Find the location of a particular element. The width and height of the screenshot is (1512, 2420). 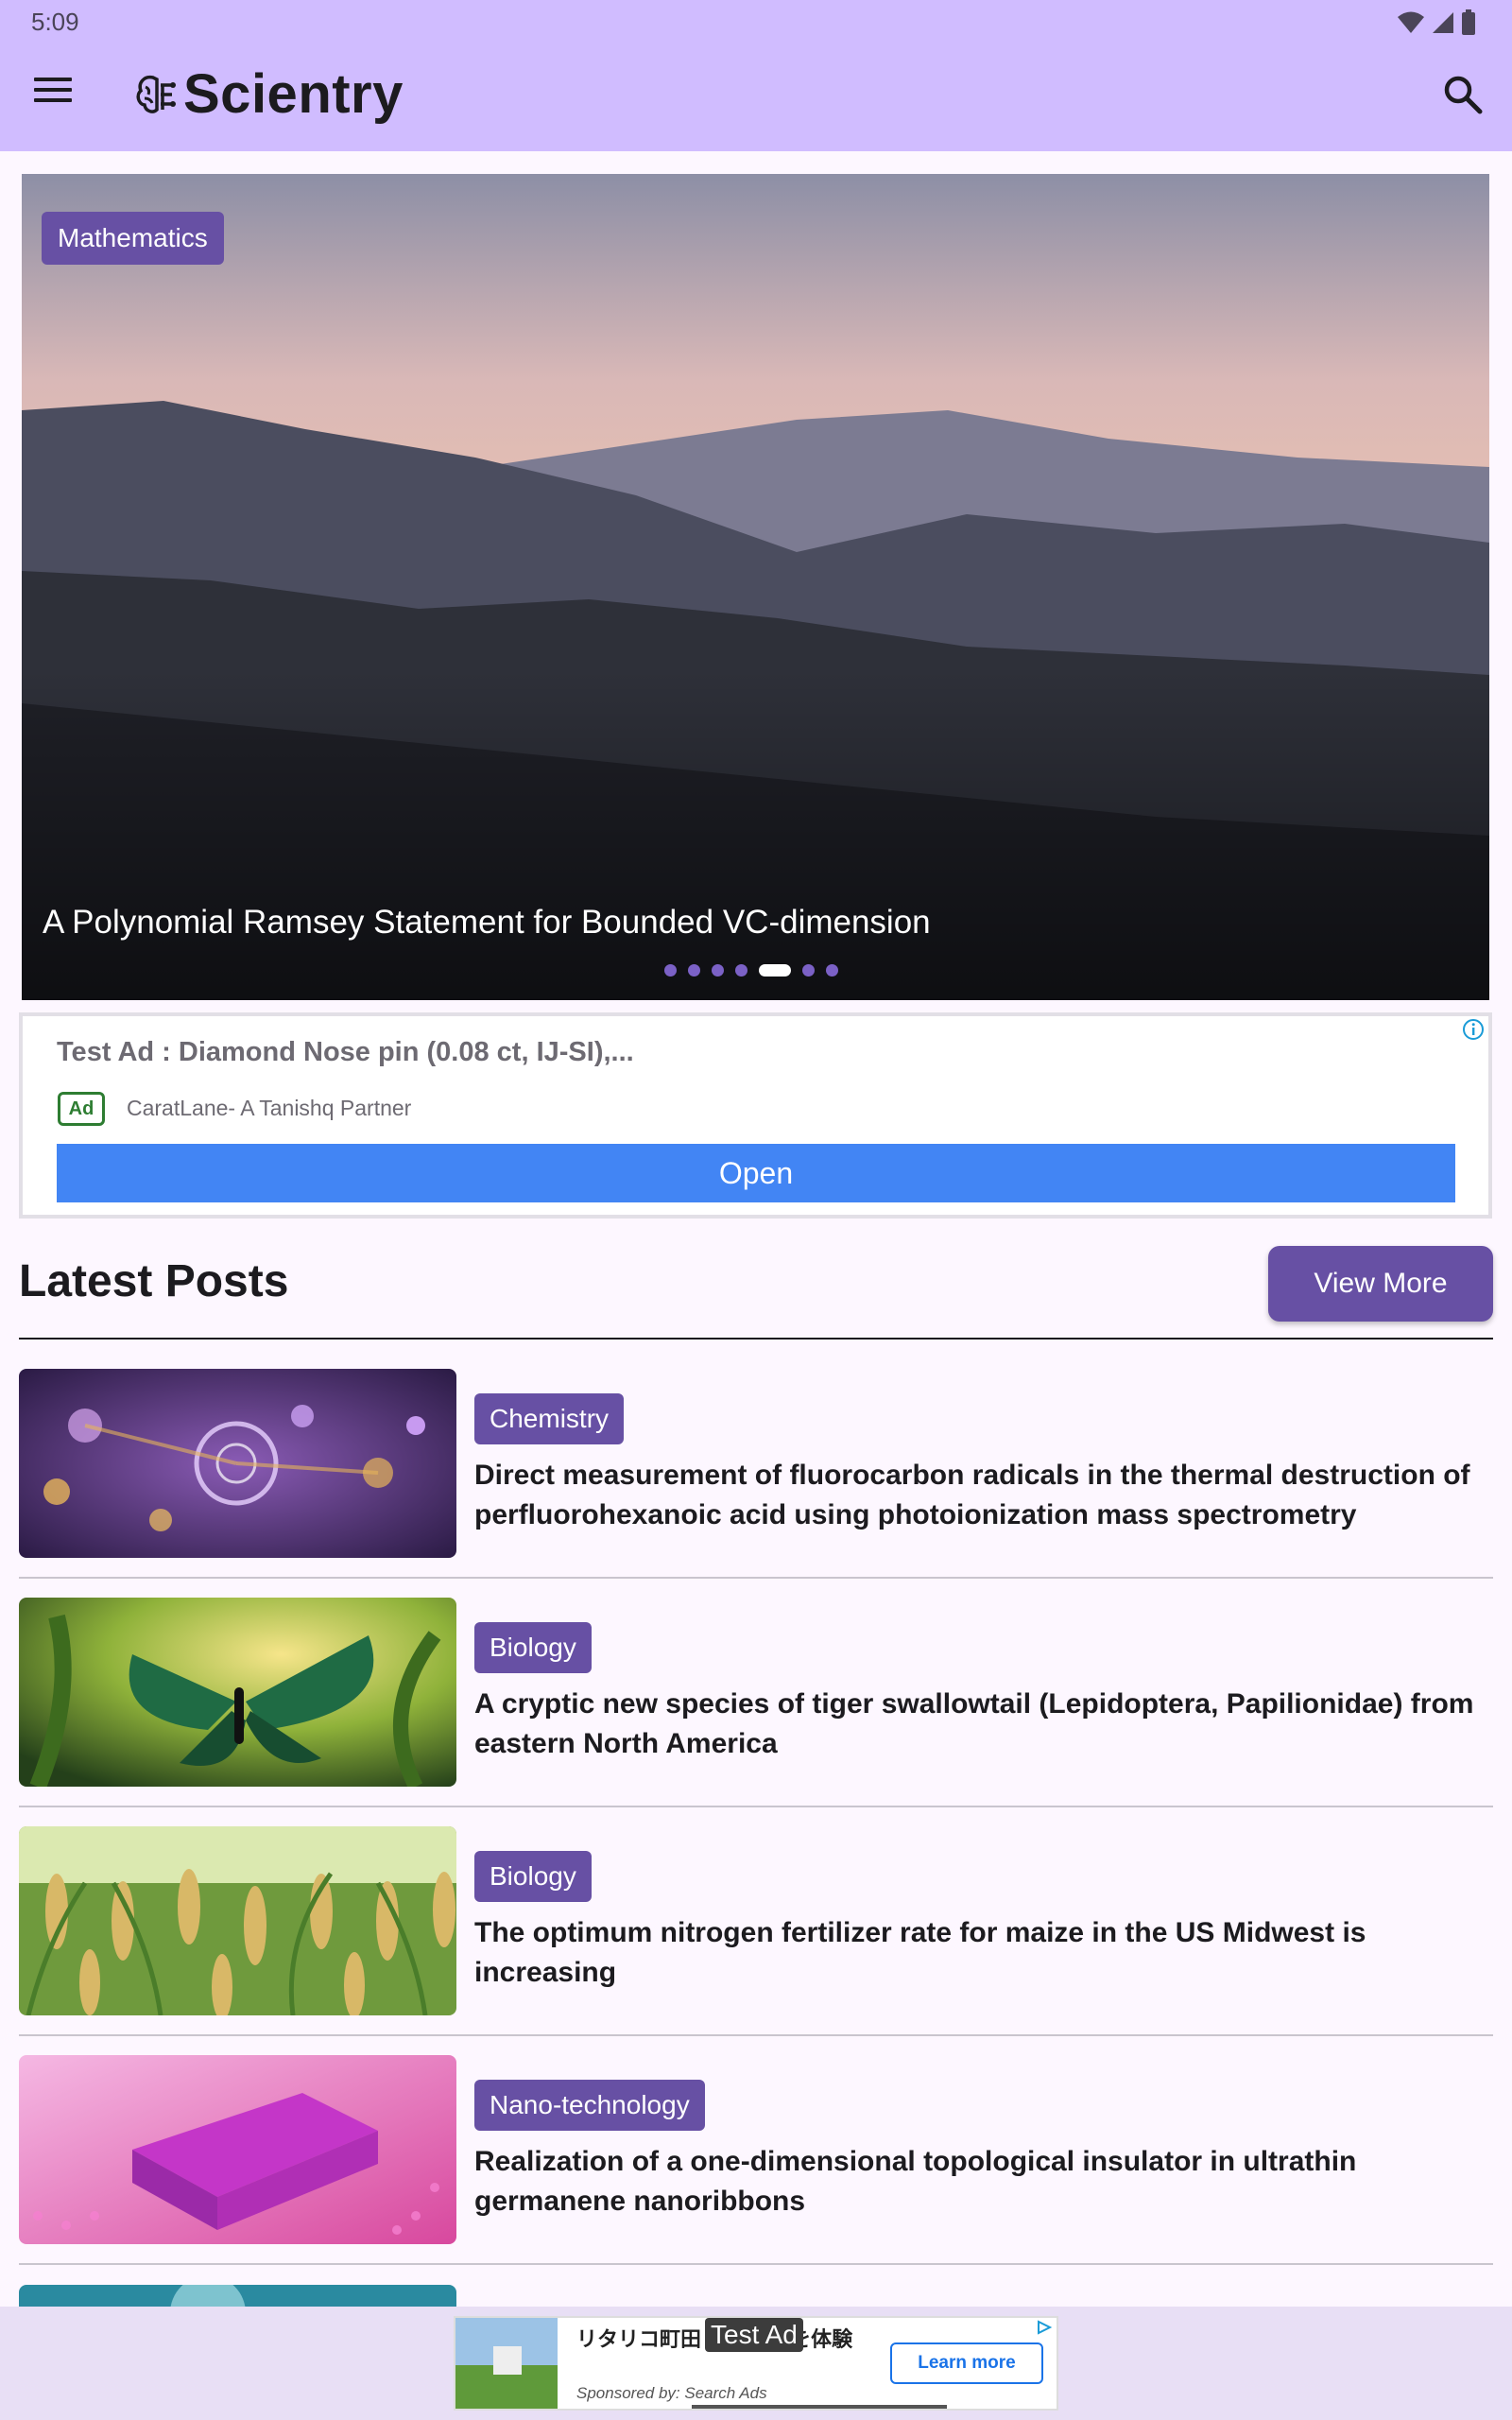

battery-icon is located at coordinates (1468, 22).